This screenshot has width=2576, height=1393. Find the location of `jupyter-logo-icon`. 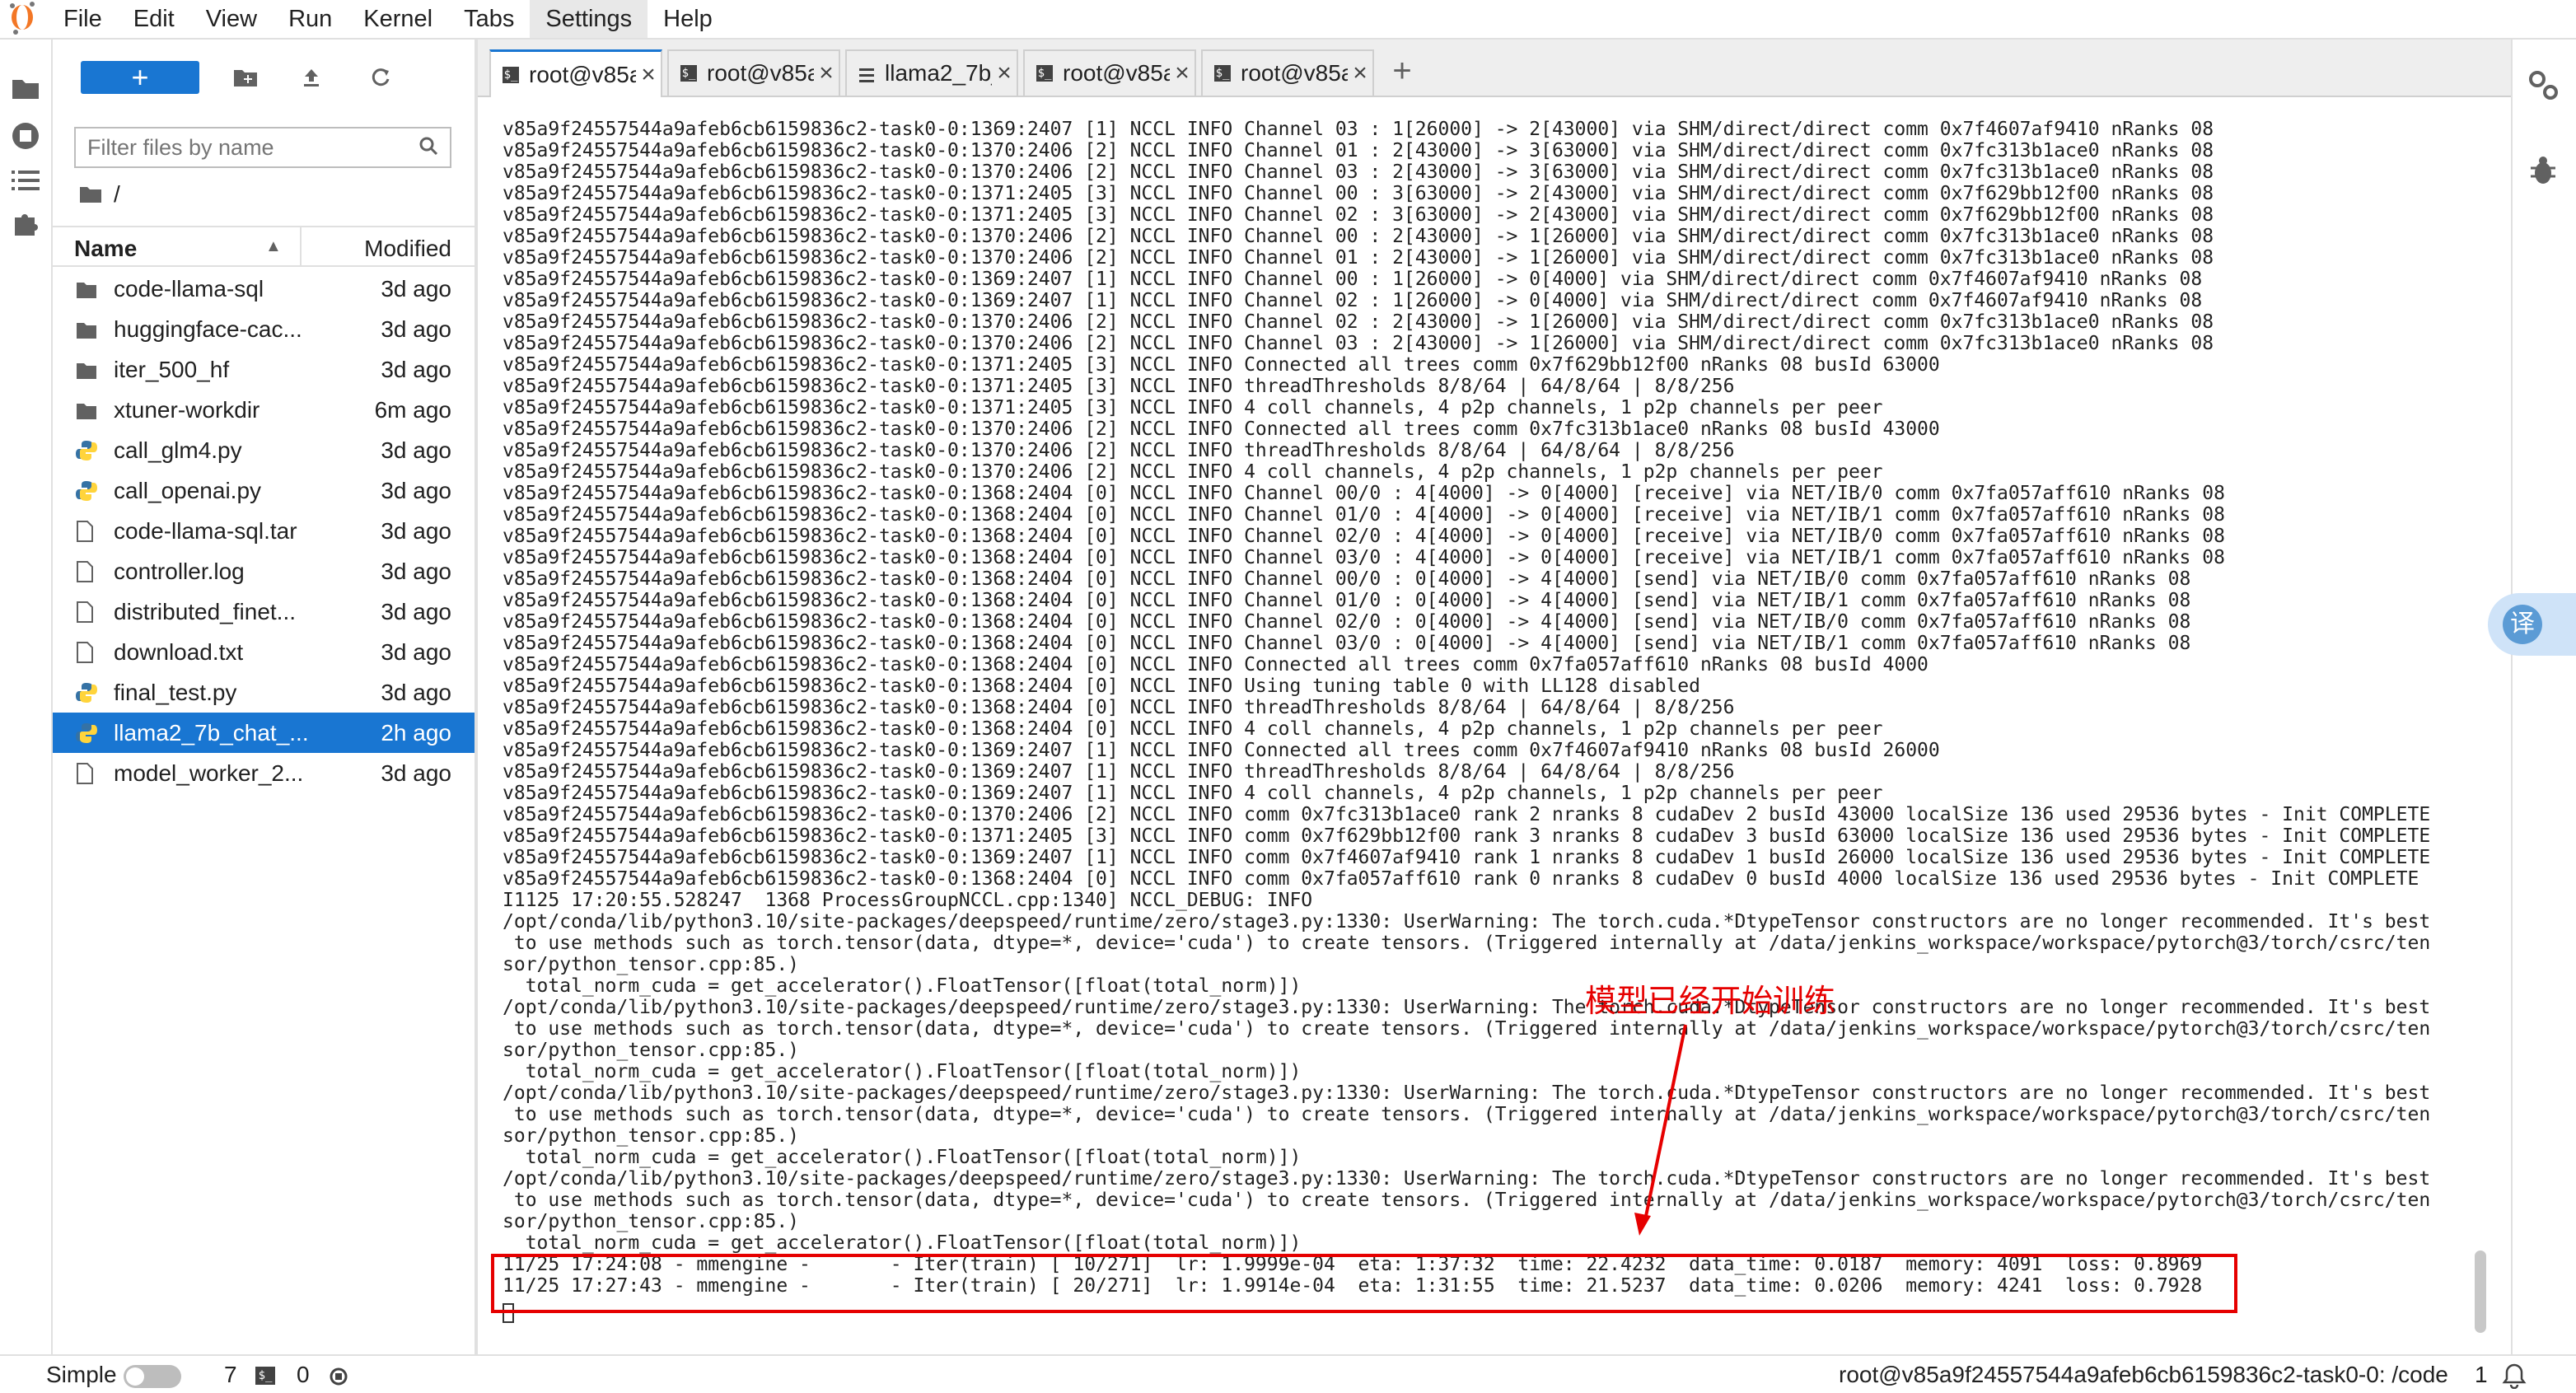

jupyter-logo-icon is located at coordinates (28, 19).